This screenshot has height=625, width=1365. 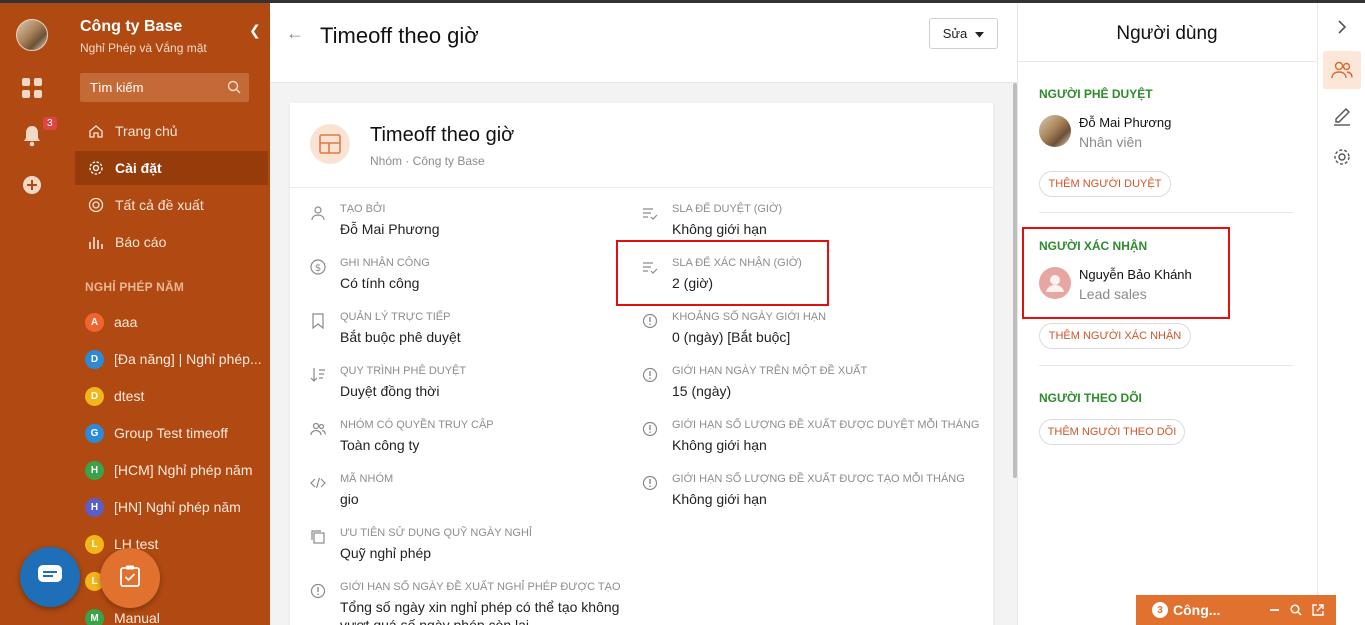 What do you see at coordinates (1342, 27) in the screenshot?
I see `chevron-right-icon` at bounding box center [1342, 27].